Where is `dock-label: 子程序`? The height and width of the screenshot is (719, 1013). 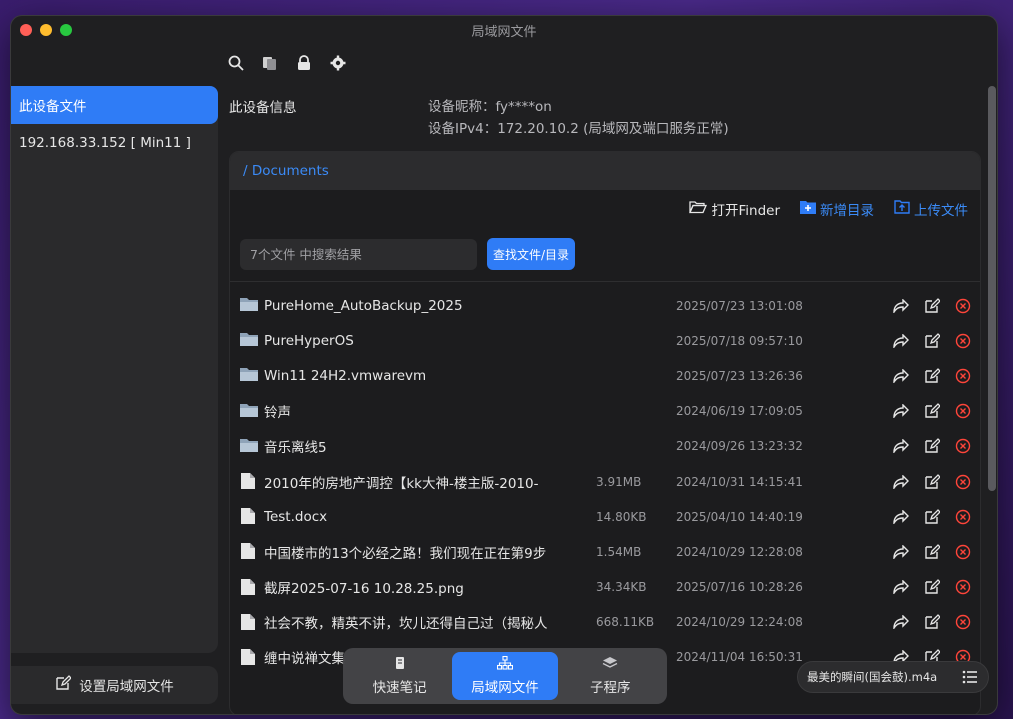 dock-label: 子程序 is located at coordinates (610, 688).